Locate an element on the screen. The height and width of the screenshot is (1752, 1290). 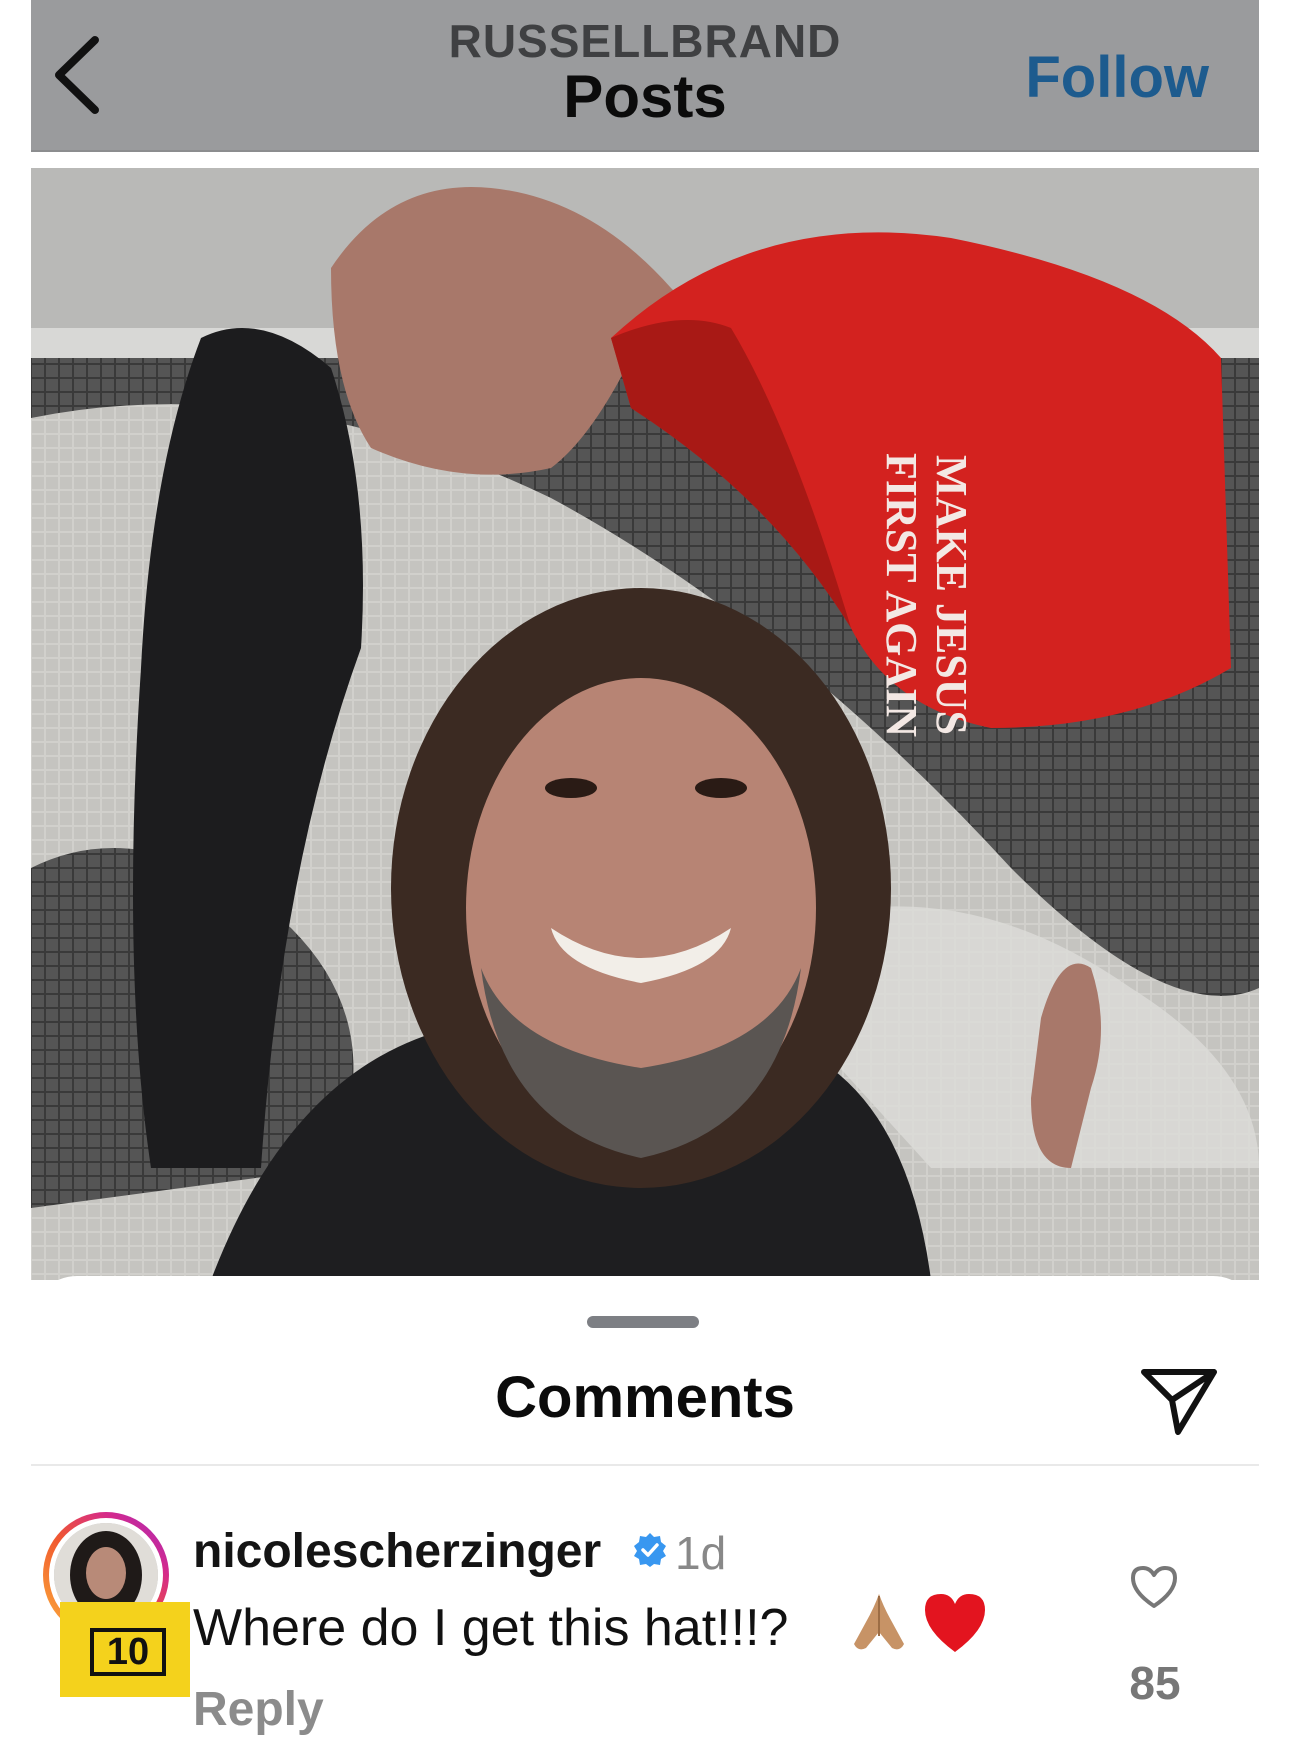
like-count: 85 is located at coordinates (1155, 1683).